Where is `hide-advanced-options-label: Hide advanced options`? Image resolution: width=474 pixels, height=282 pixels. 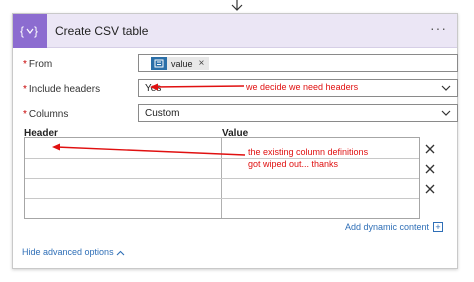 hide-advanced-options-label: Hide advanced options is located at coordinates (68, 252).